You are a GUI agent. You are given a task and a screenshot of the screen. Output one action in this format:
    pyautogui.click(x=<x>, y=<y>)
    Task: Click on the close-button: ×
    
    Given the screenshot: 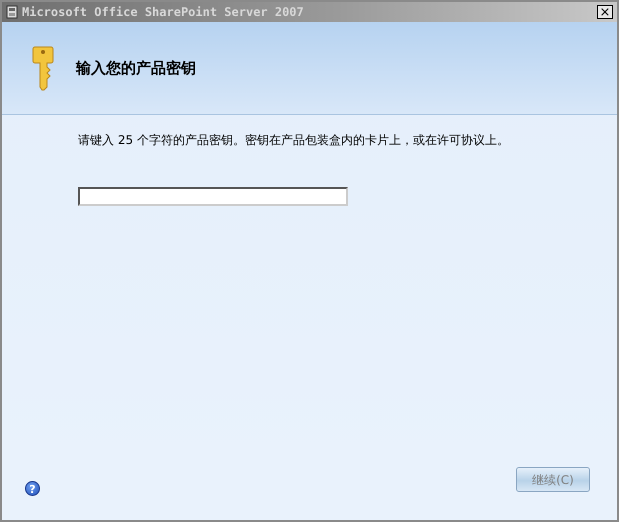 What is the action you would take?
    pyautogui.click(x=605, y=12)
    